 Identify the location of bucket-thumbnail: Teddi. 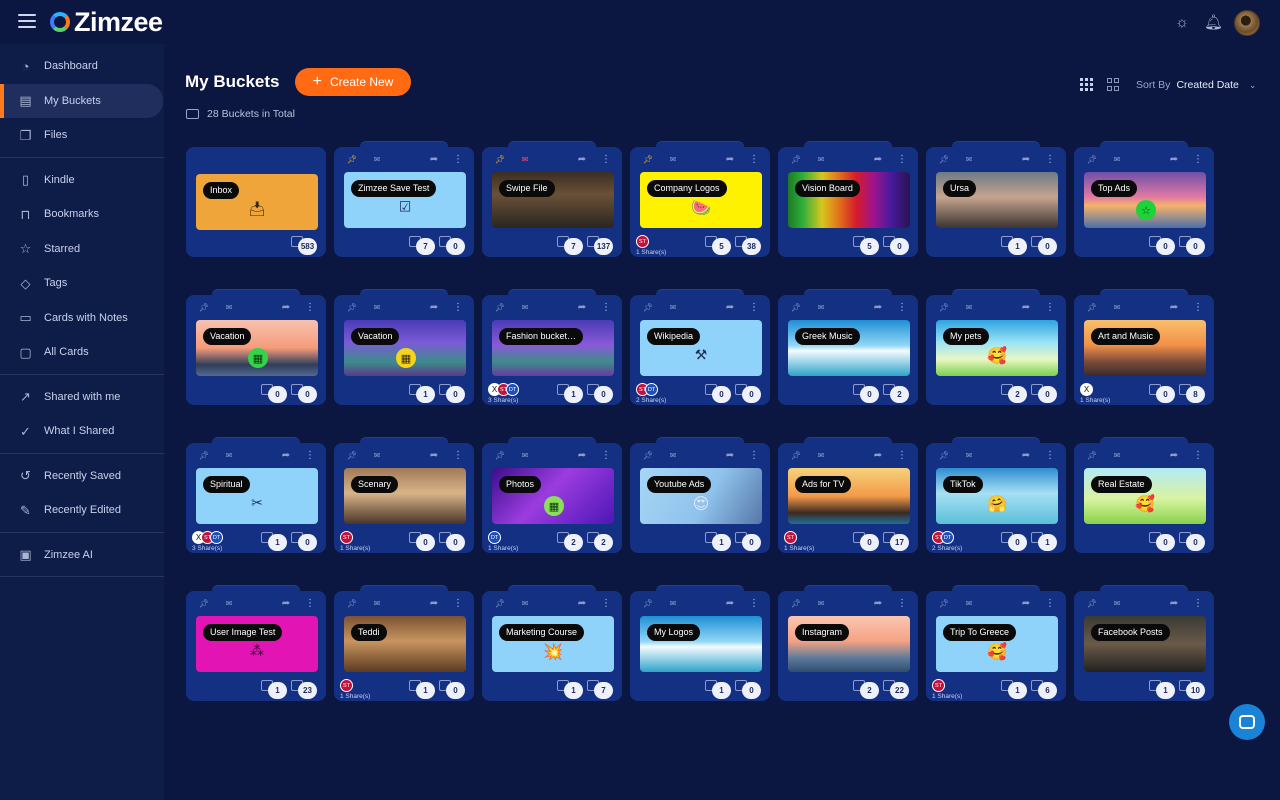
(405, 644).